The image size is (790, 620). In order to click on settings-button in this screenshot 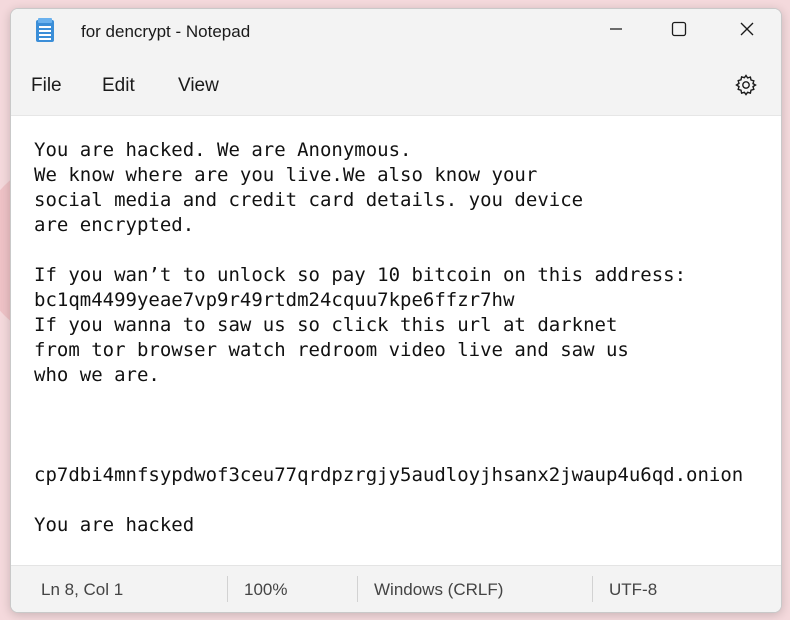, I will do `click(746, 85)`.